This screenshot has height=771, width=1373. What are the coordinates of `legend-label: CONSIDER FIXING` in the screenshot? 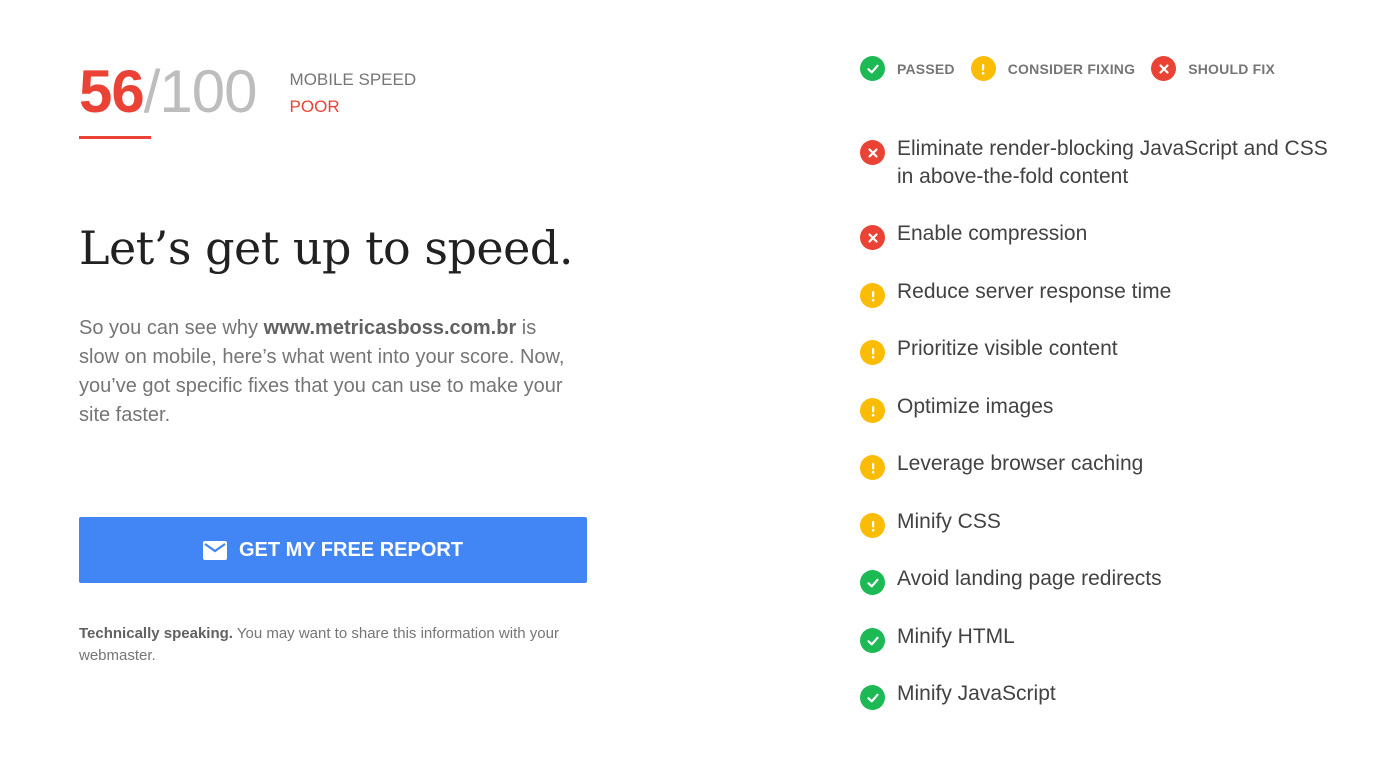 It's located at (1071, 68).